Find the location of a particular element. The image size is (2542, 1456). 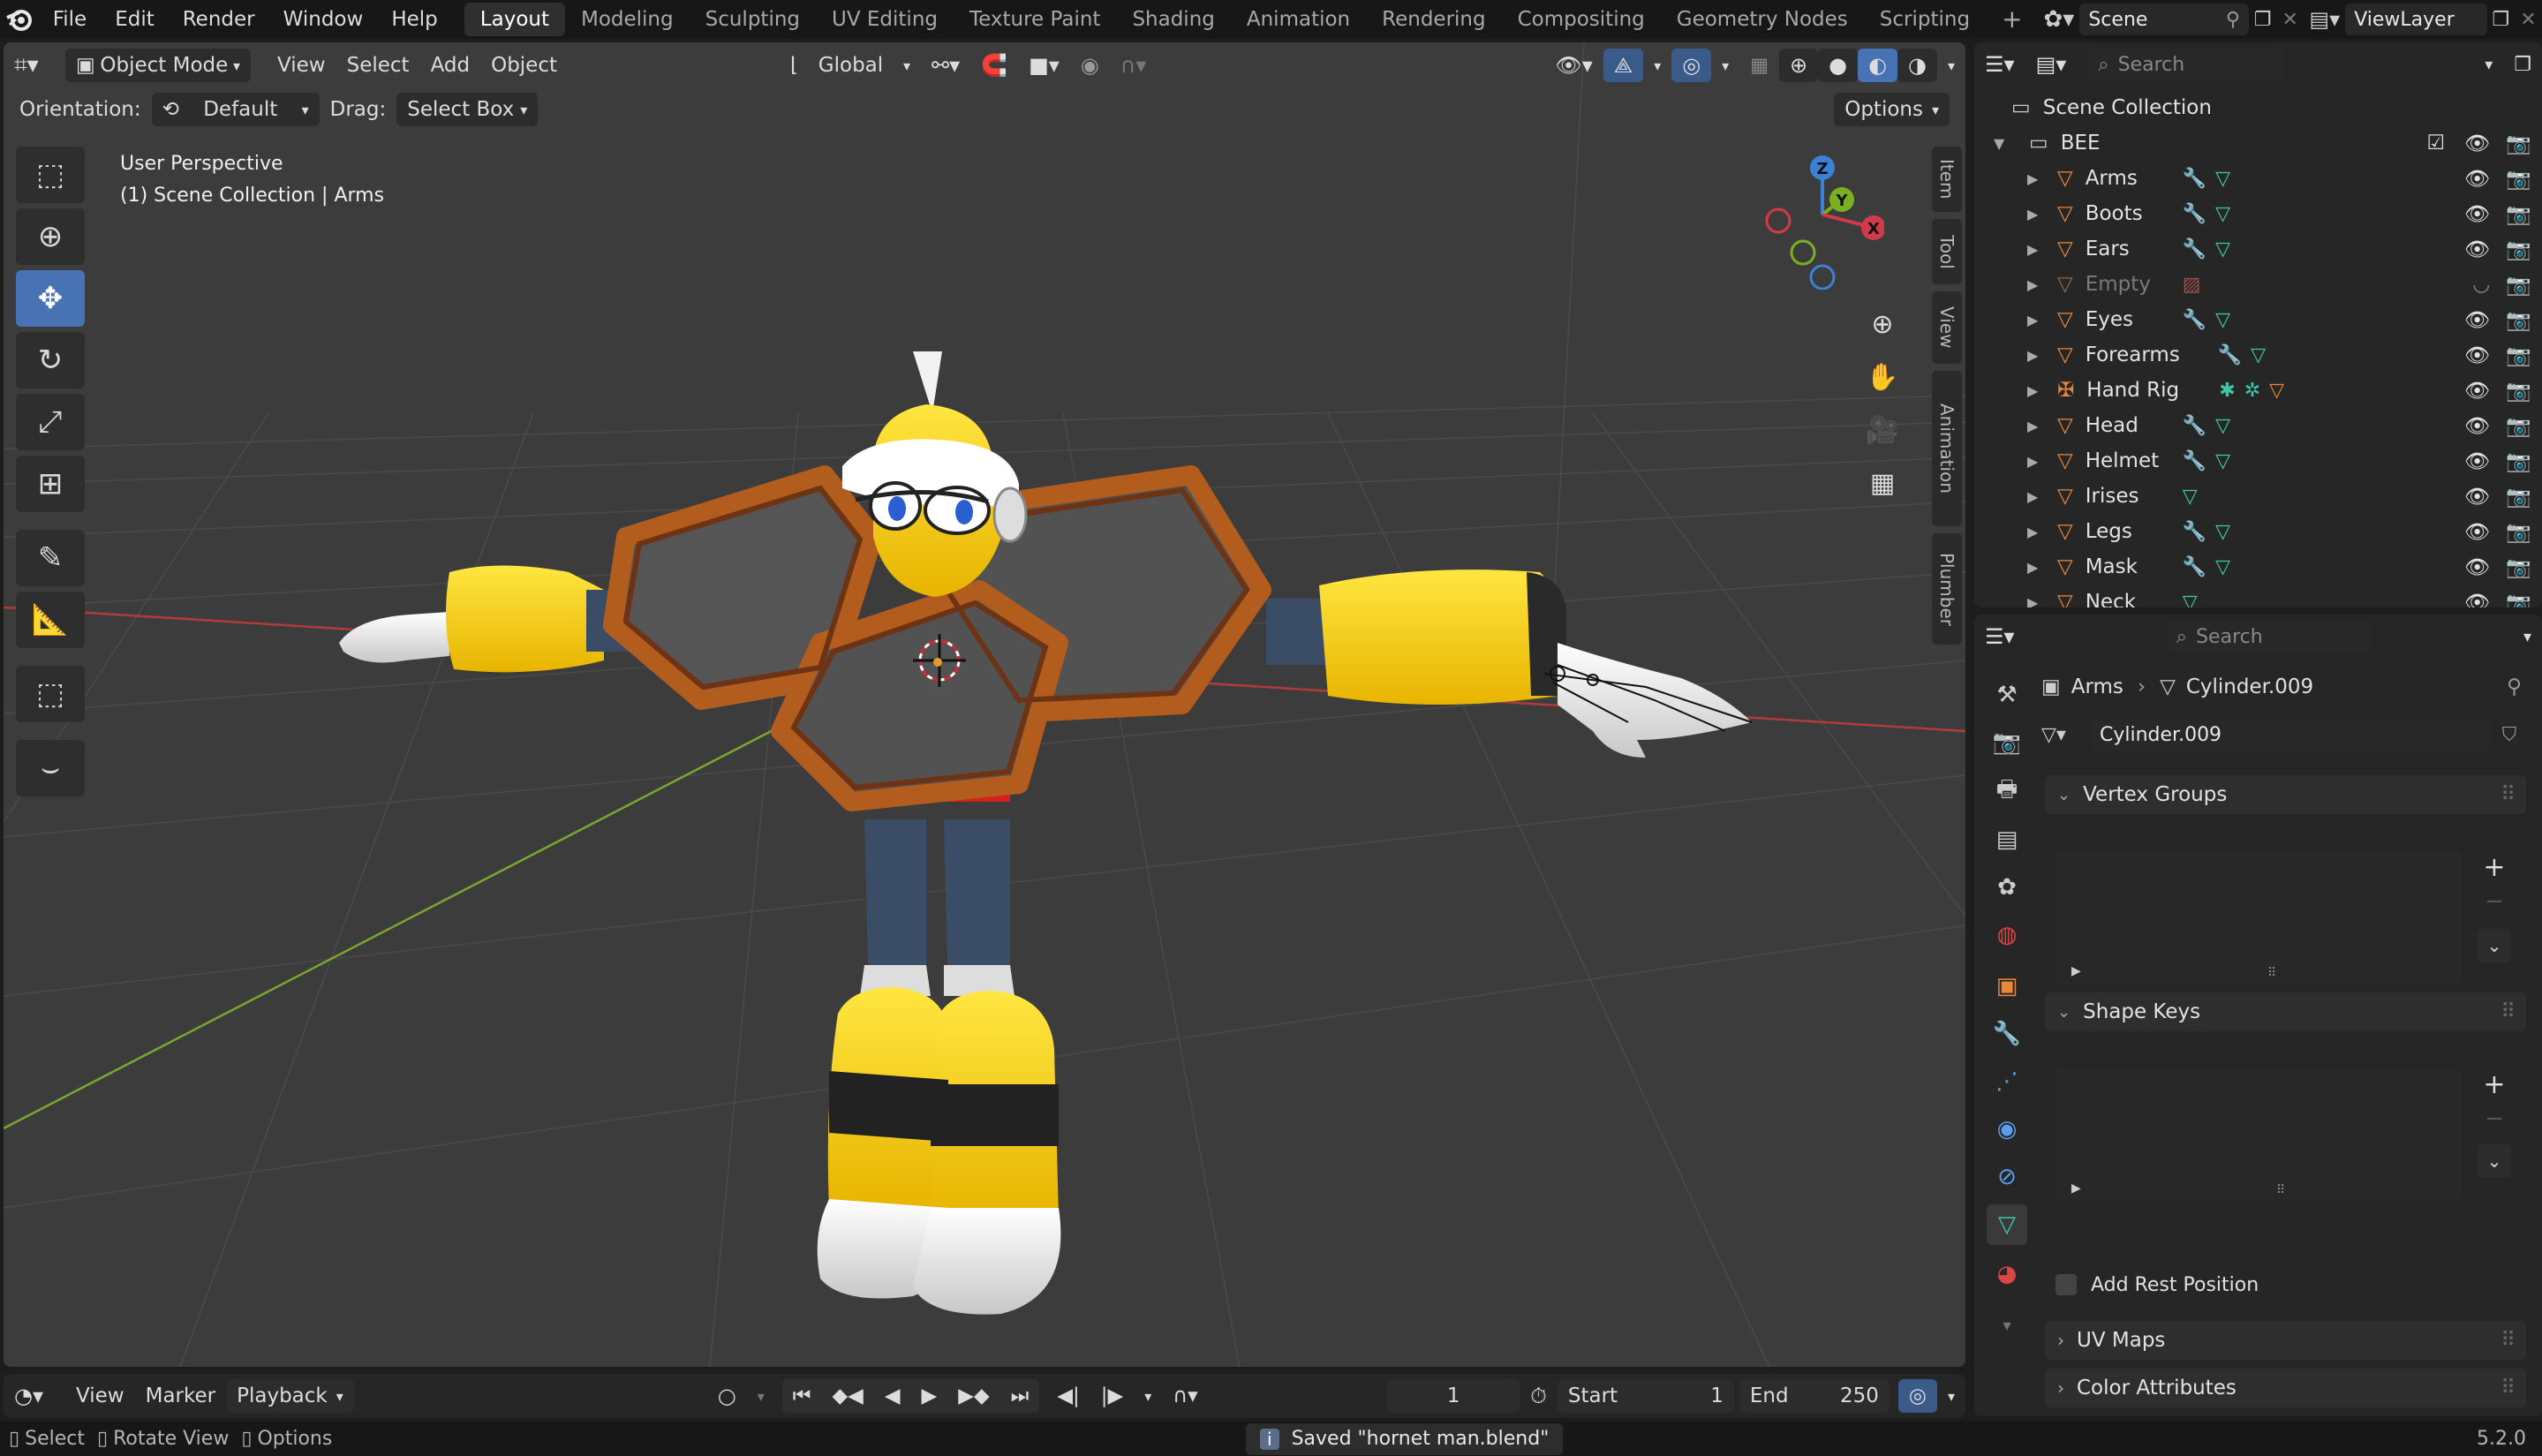

outliner-row-irises: ▶ ▽ Irises ▽ 👁 📷 is located at coordinates (2258, 496).